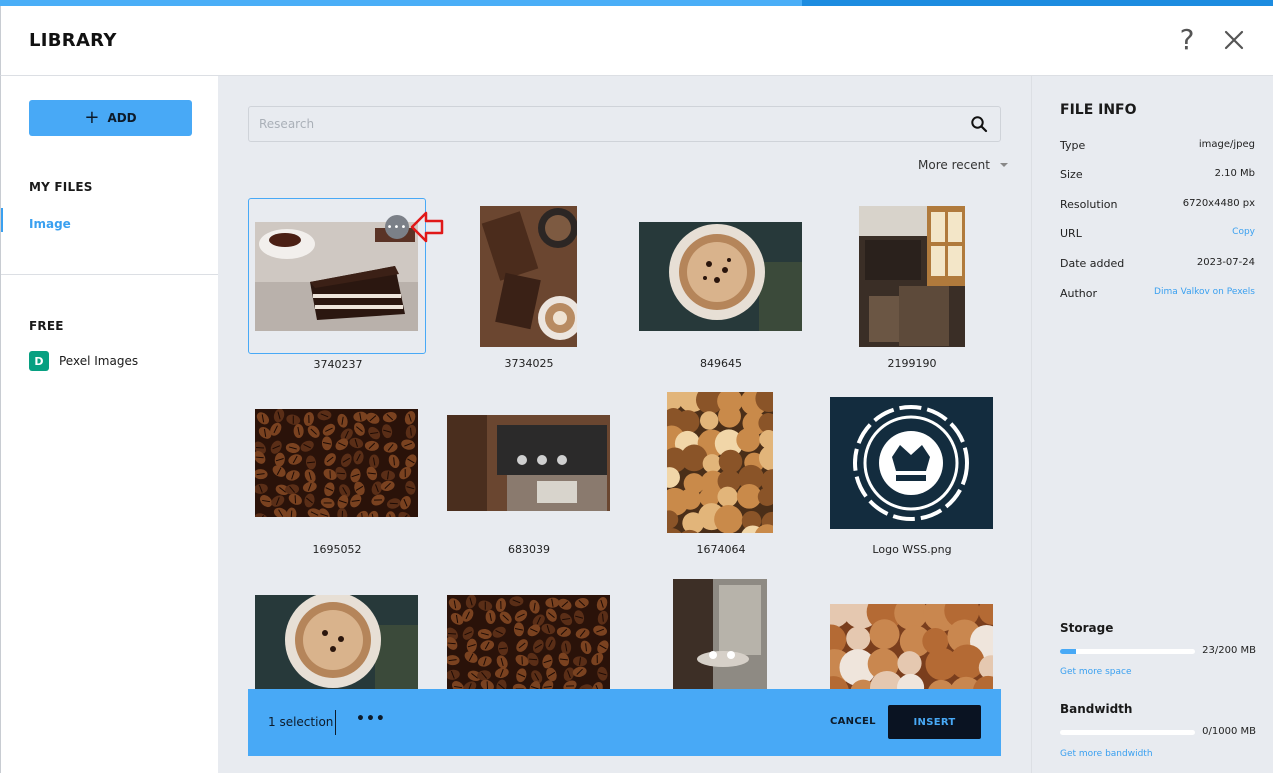  Describe the element at coordinates (301, 722) in the screenshot. I see `selection-count: 1 selection` at that location.